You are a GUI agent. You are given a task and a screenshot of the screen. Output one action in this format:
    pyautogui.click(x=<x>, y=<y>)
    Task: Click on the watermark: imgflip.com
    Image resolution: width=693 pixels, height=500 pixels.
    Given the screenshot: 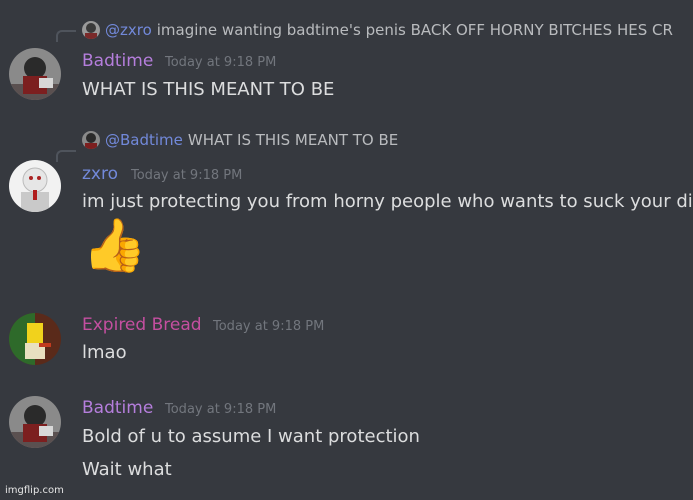 What is the action you would take?
    pyautogui.click(x=34, y=490)
    